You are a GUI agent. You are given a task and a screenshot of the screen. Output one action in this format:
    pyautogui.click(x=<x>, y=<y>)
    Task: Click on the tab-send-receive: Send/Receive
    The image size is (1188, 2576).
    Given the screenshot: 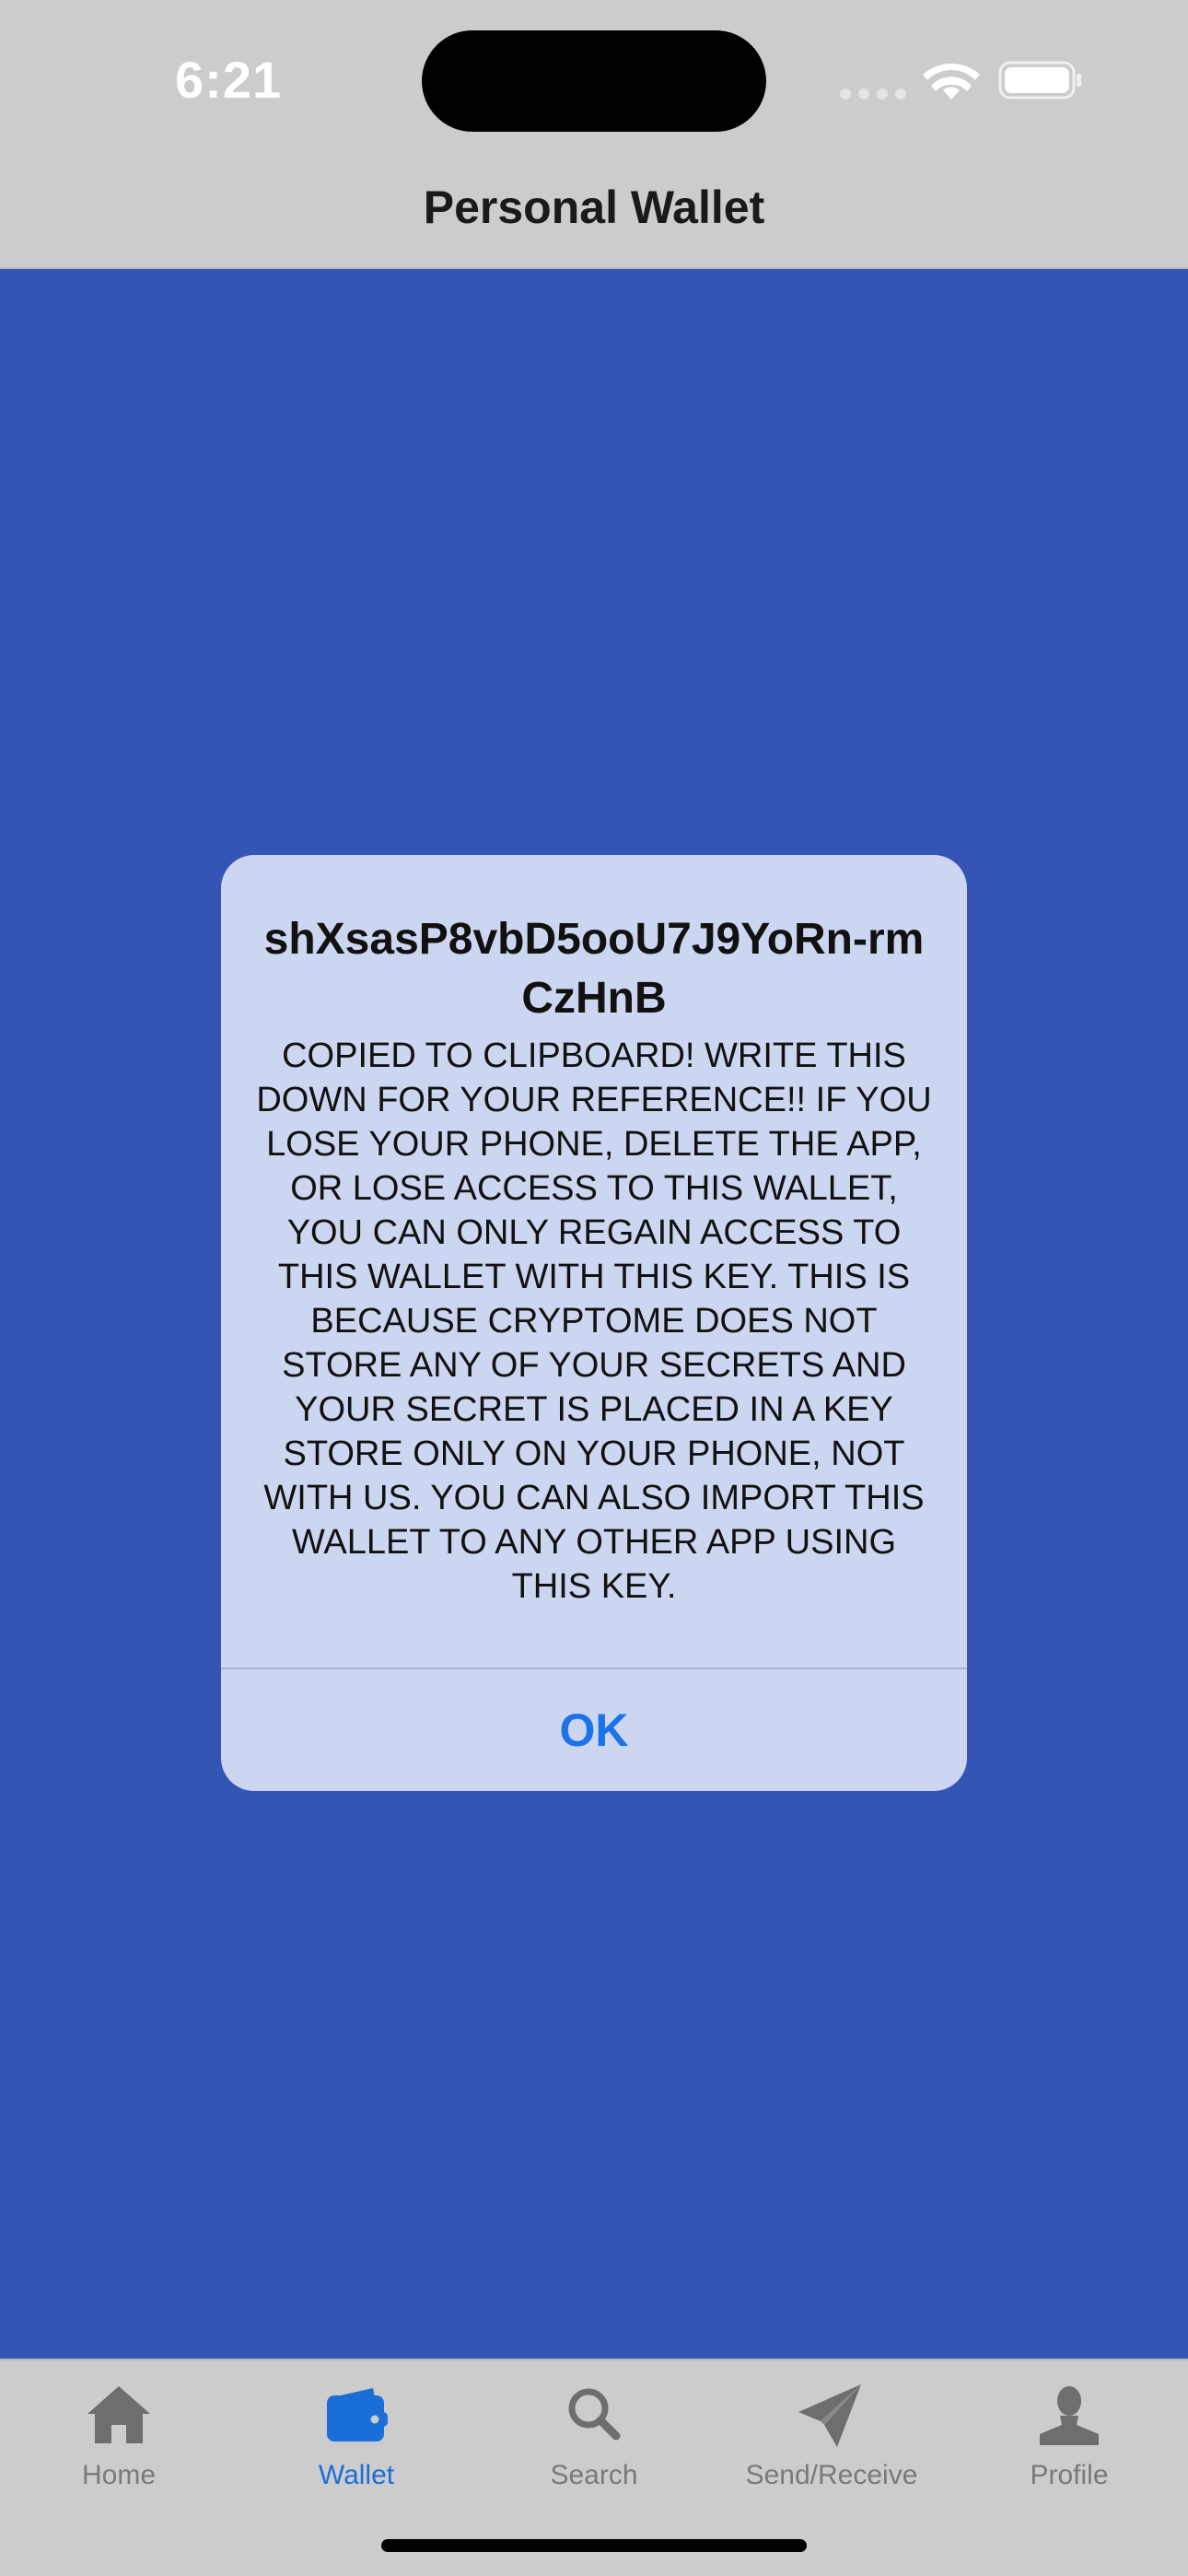 What is the action you would take?
    pyautogui.click(x=831, y=2434)
    